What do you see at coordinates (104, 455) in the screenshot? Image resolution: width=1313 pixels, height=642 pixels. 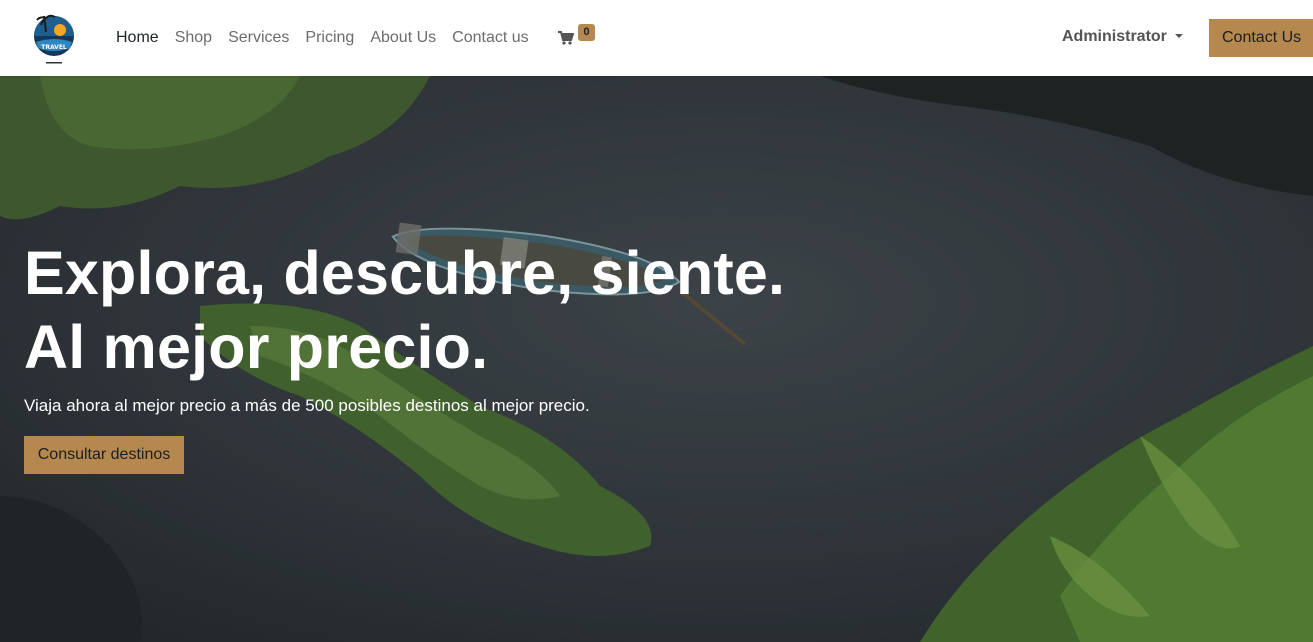 I see `consult-destinations-button: Consultar destinos` at bounding box center [104, 455].